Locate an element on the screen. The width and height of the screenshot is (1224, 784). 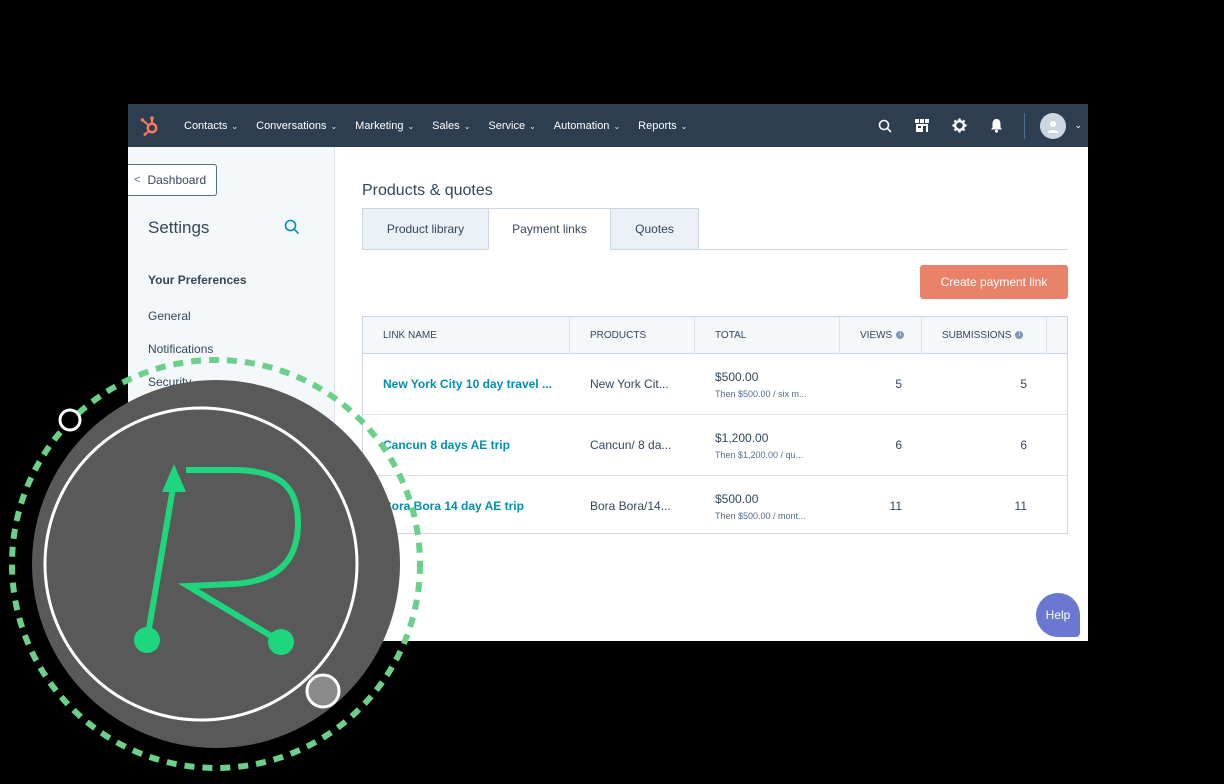
column-header-views: VIEWS i is located at coordinates (881, 335).